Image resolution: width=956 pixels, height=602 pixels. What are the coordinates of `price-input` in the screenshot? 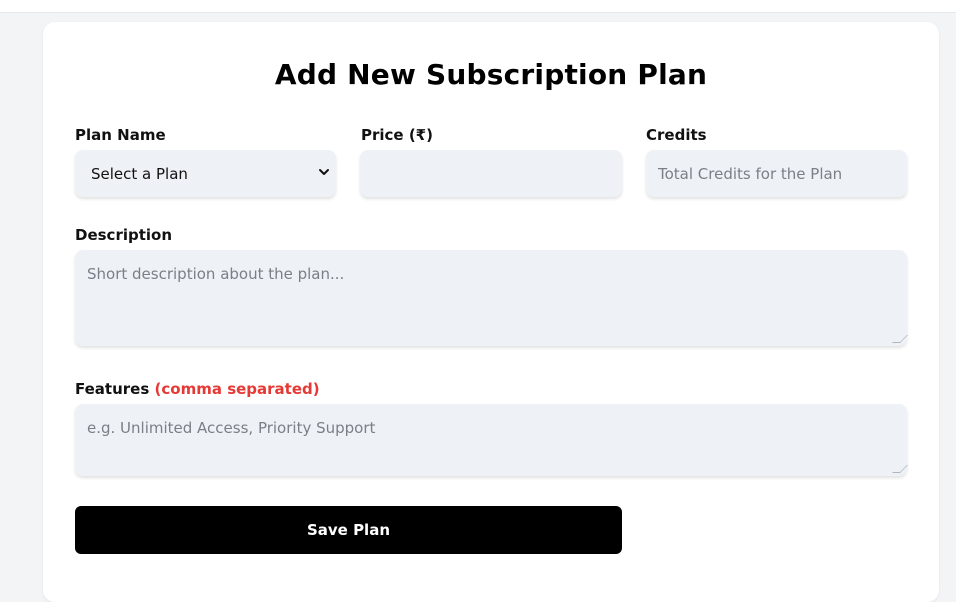 It's located at (491, 173).